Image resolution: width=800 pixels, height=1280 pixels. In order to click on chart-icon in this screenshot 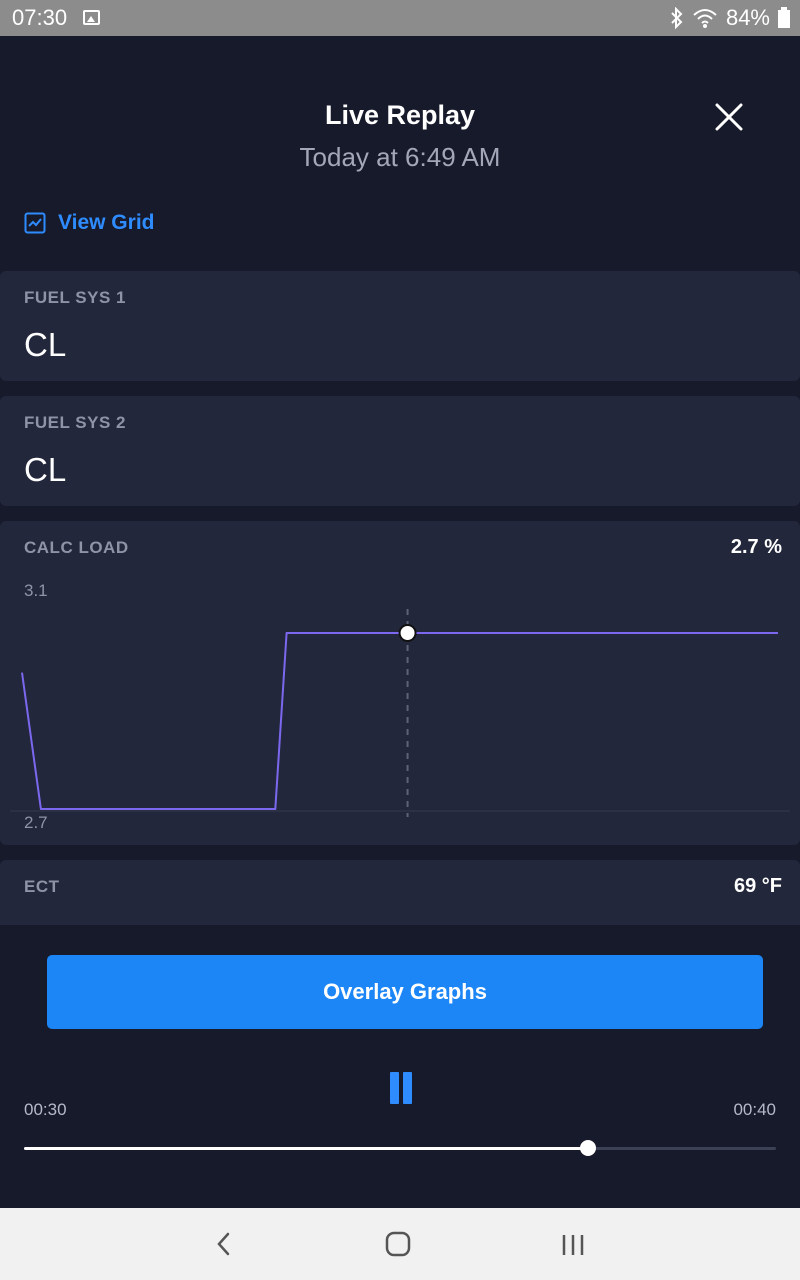, I will do `click(35, 223)`.